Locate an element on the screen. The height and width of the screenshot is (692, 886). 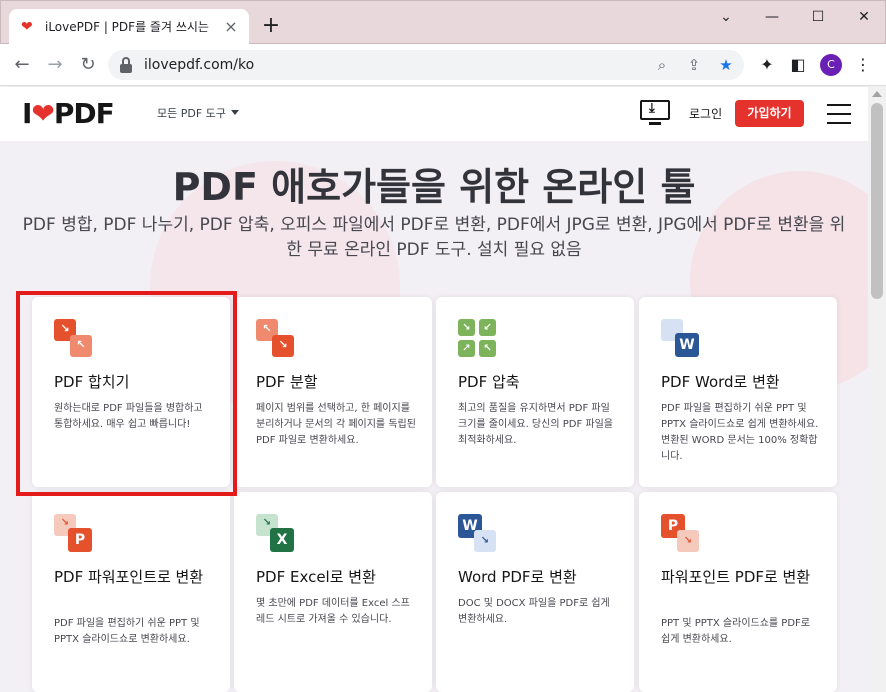
close-window-button: ✕ is located at coordinates (864, 17).